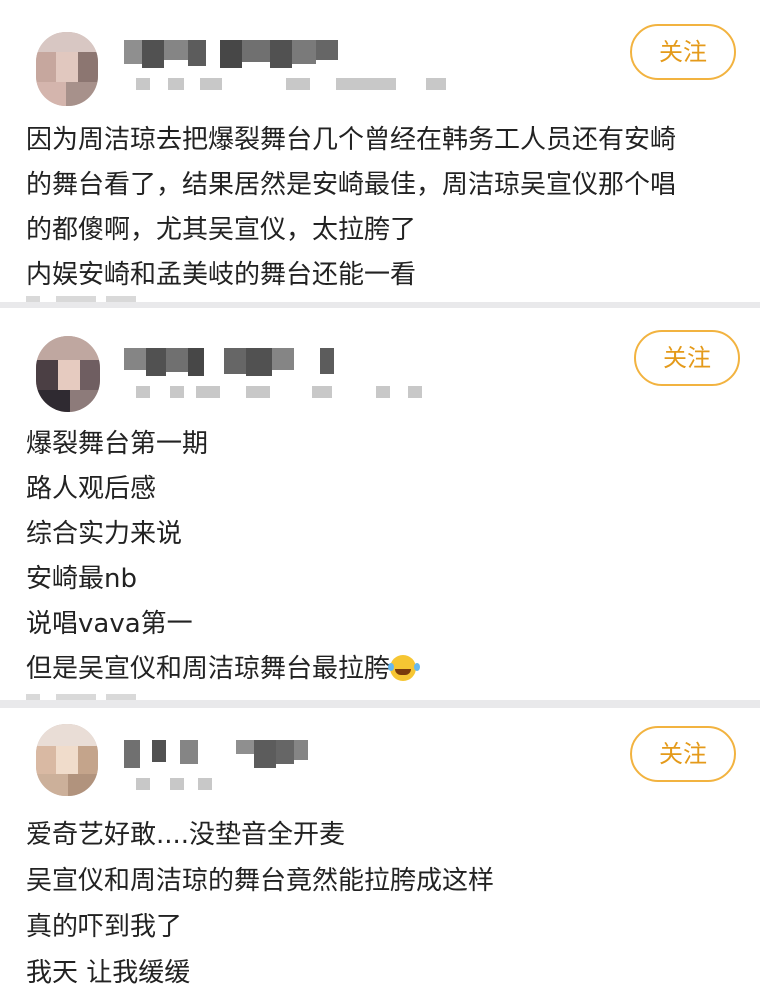 This screenshot has width=760, height=1000. What do you see at coordinates (260, 881) in the screenshot?
I see `post-line: 吴宣仪和周洁琼的舞台竟然能拉胯成这样` at bounding box center [260, 881].